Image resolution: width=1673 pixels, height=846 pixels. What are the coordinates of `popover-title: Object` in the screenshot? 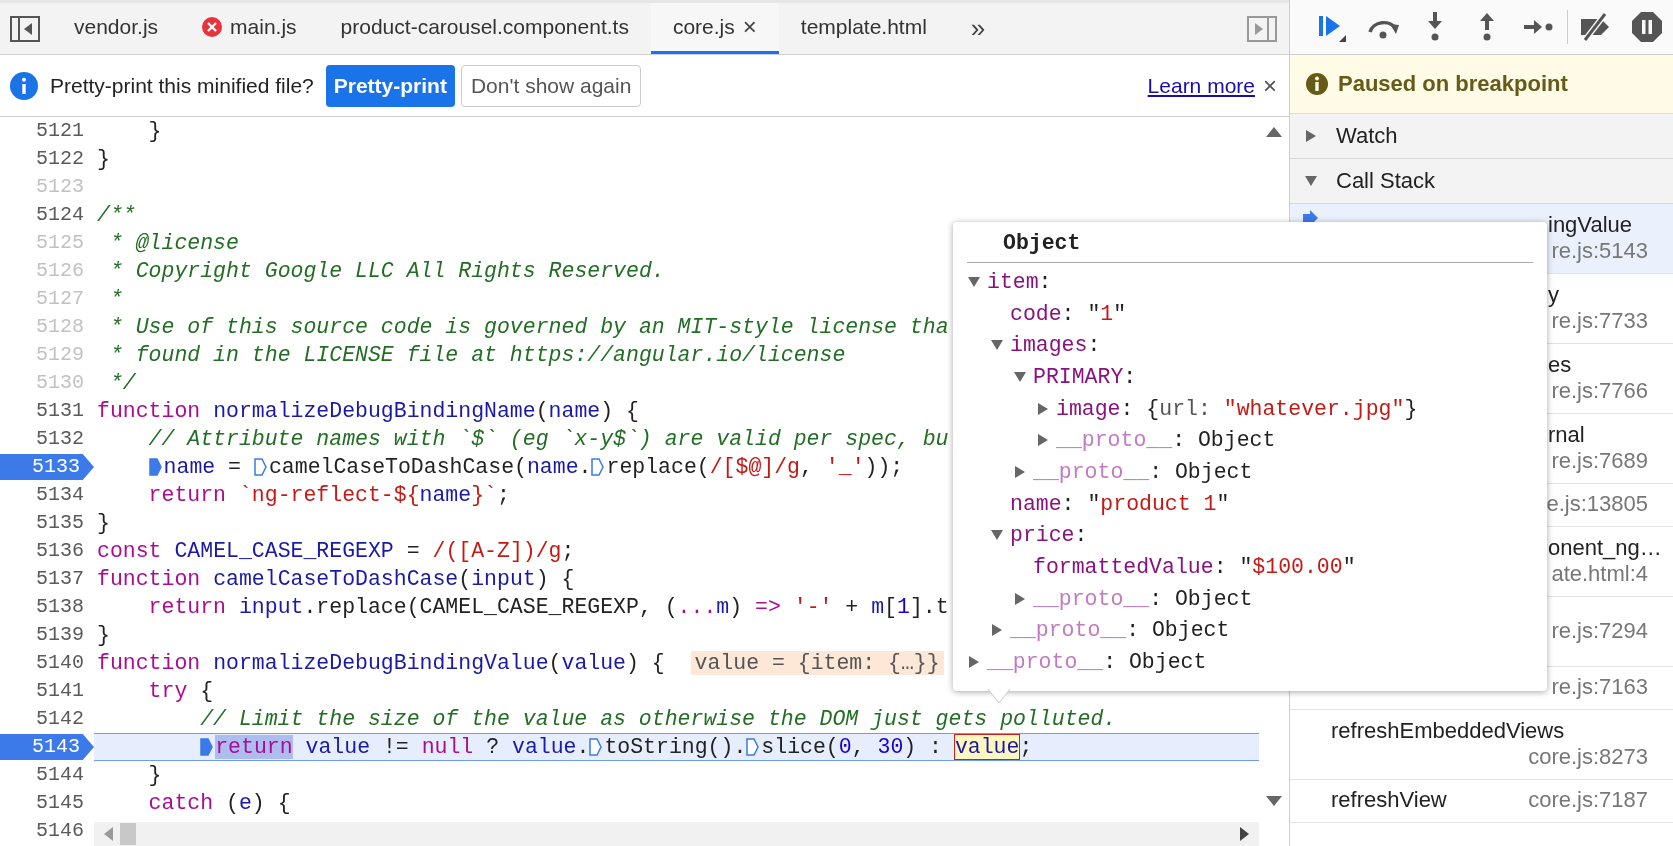 It's located at (1042, 243).